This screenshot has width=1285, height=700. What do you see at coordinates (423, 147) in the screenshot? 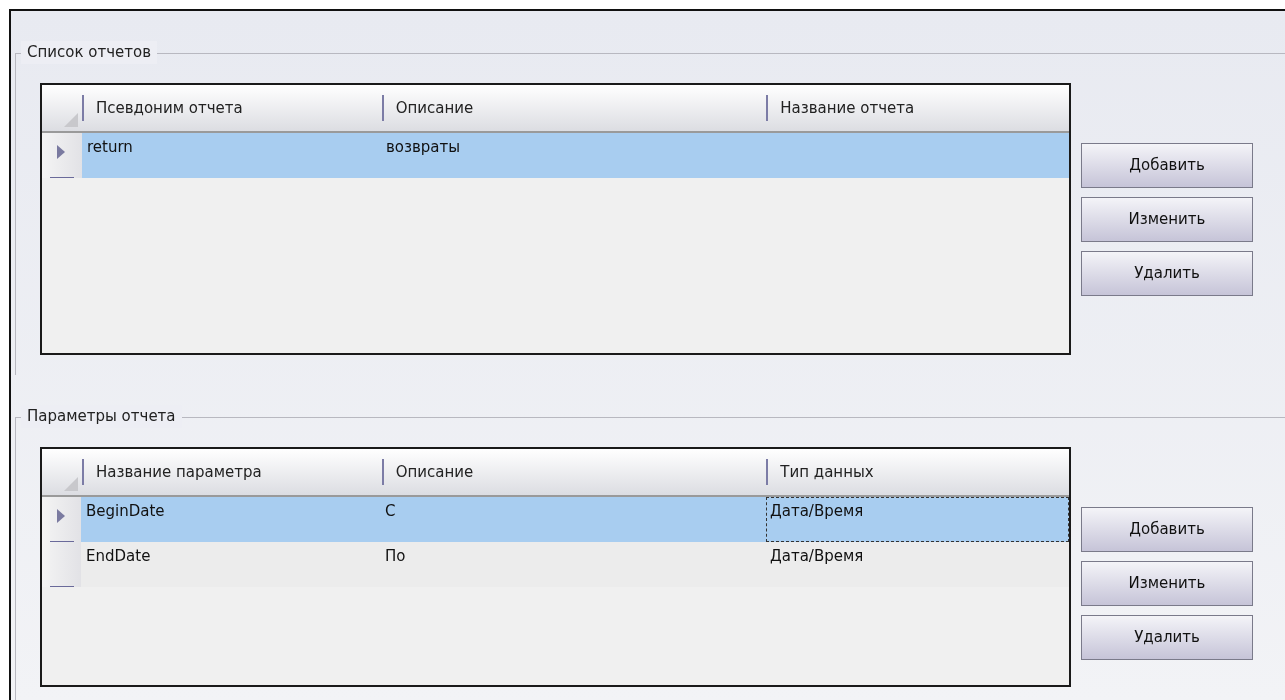
I see `table-cell-text: возвраты` at bounding box center [423, 147].